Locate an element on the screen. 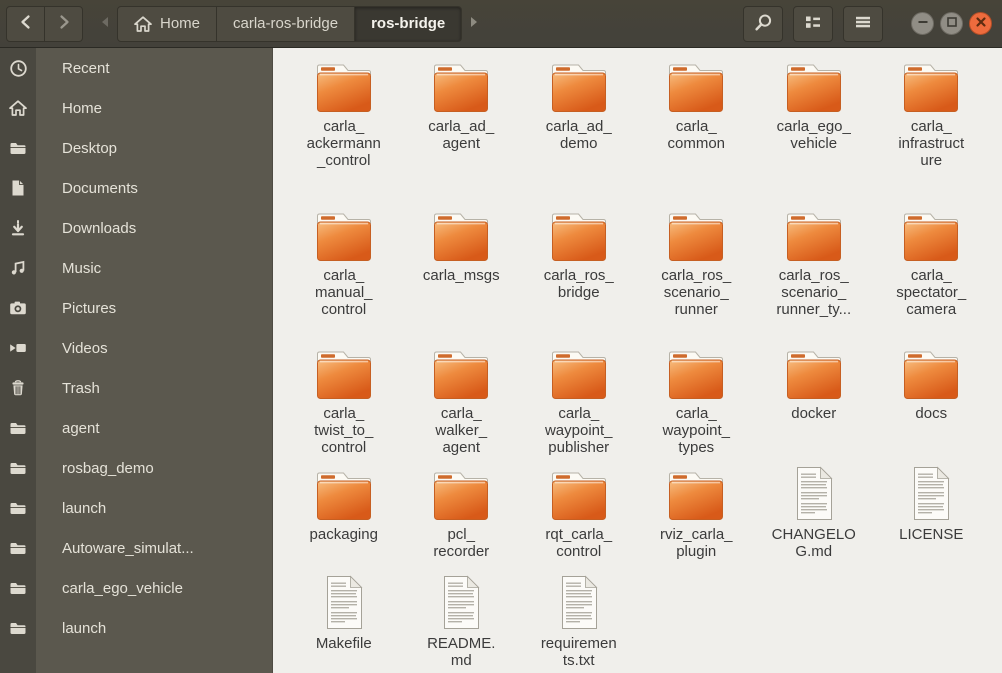  minimize-icon is located at coordinates (923, 23).